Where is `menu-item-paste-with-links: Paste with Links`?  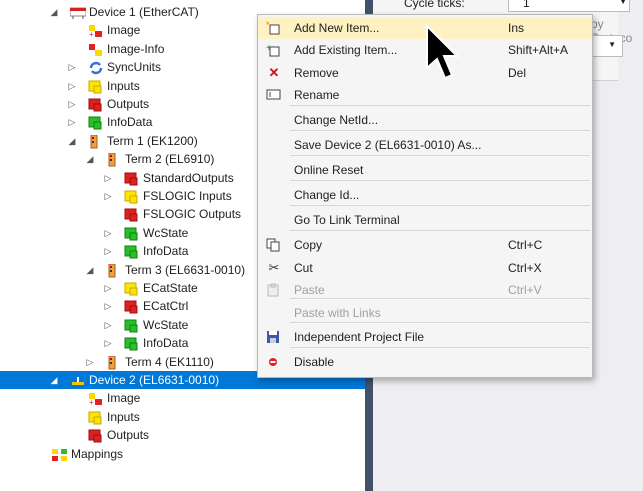
menu-item-paste-with-links: Paste with Links is located at coordinates (425, 313).